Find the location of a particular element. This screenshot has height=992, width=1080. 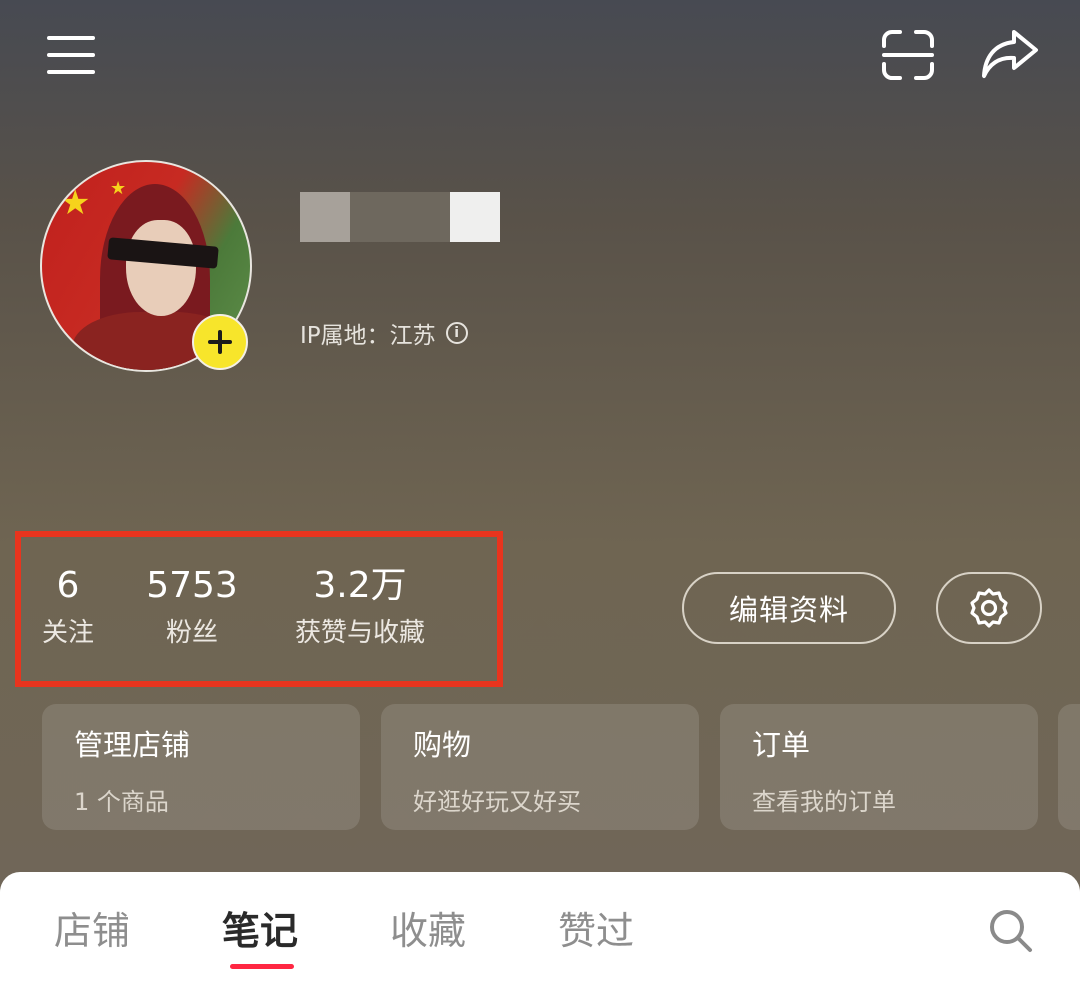

stat-value: 6 is located at coordinates (68, 585).